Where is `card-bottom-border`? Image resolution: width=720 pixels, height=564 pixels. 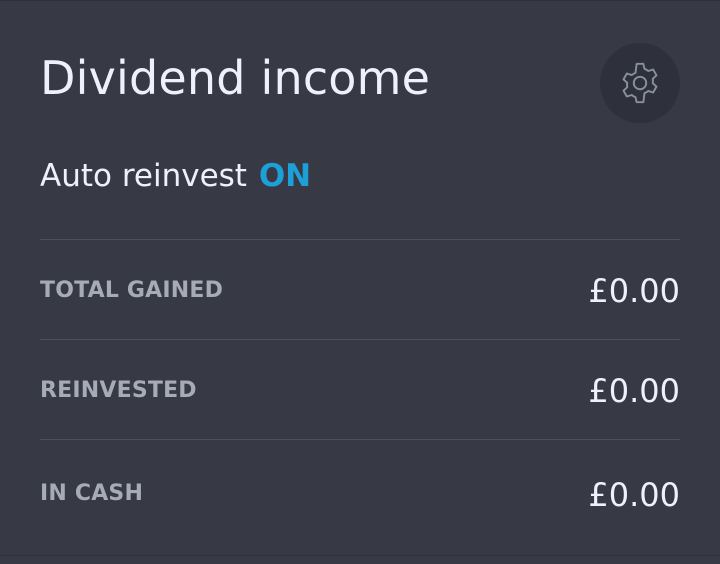 card-bottom-border is located at coordinates (360, 555).